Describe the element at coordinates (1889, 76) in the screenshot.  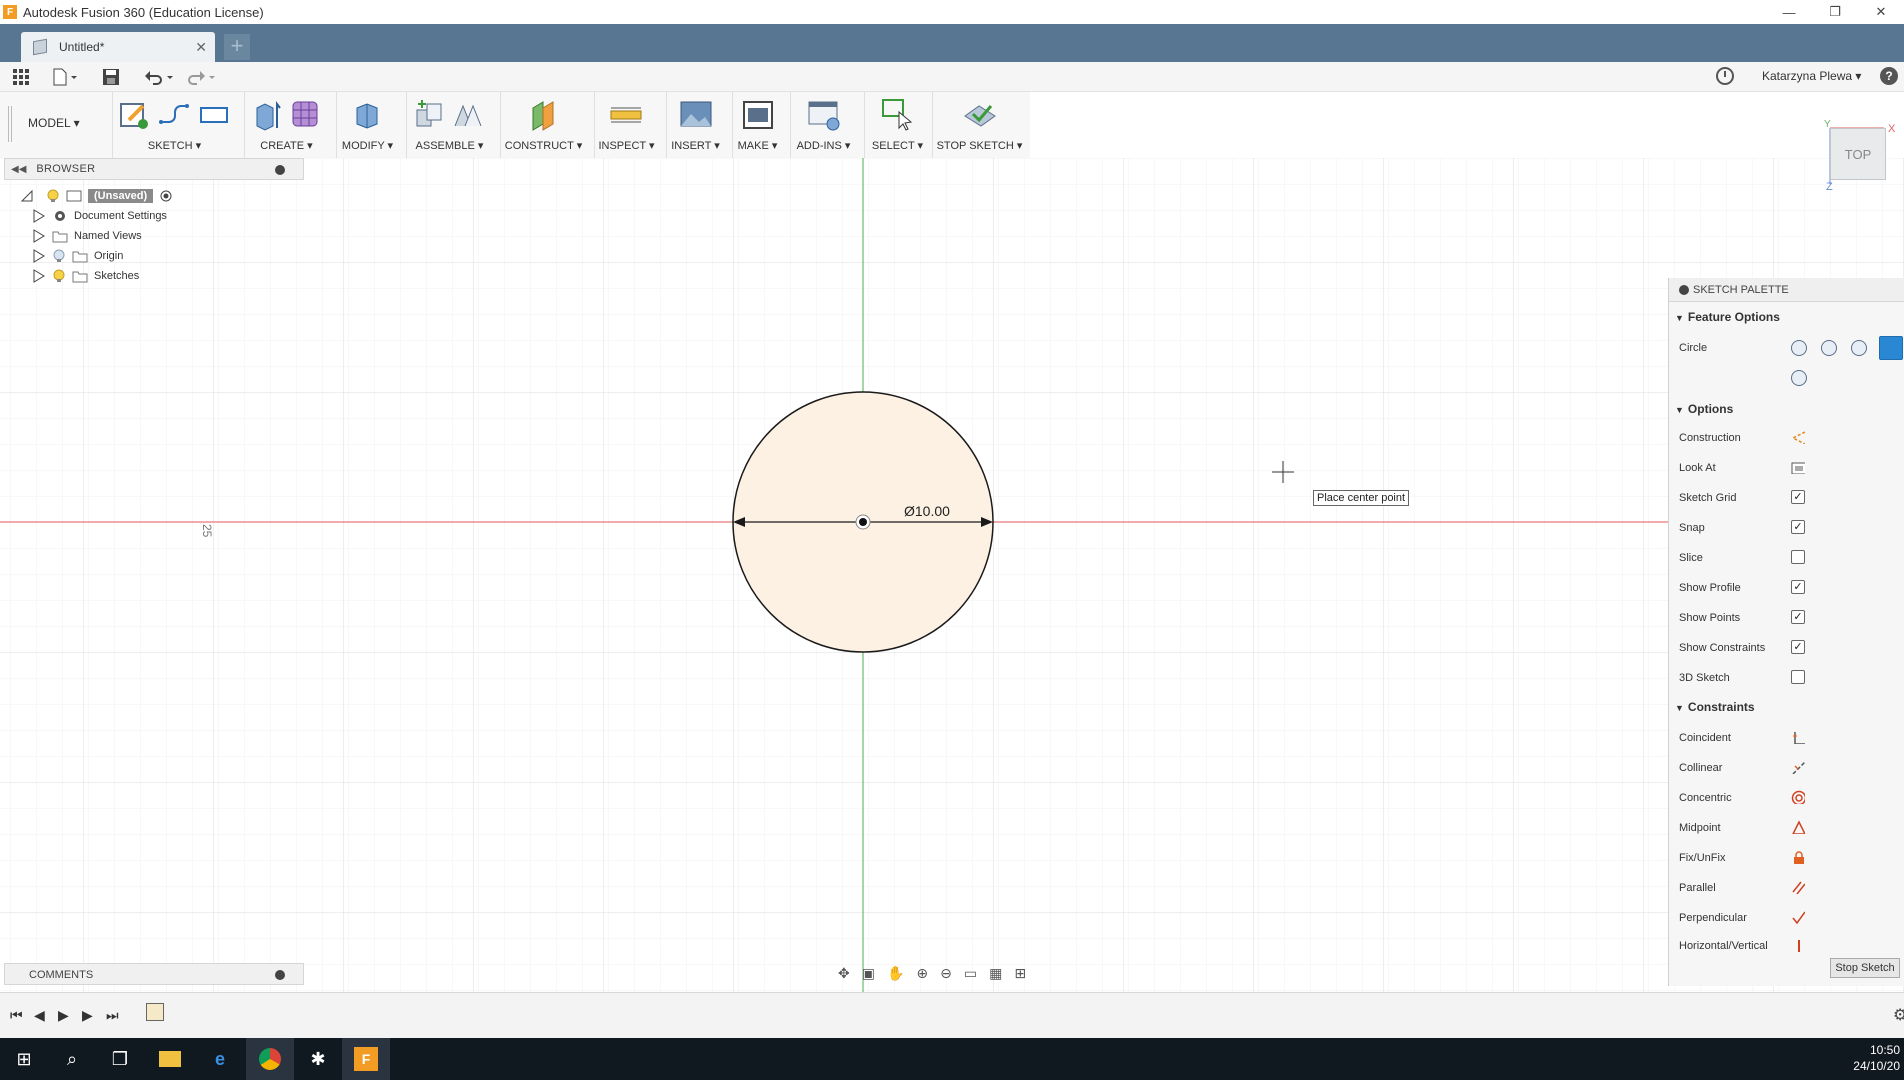
I see `help-icon: ?` at that location.